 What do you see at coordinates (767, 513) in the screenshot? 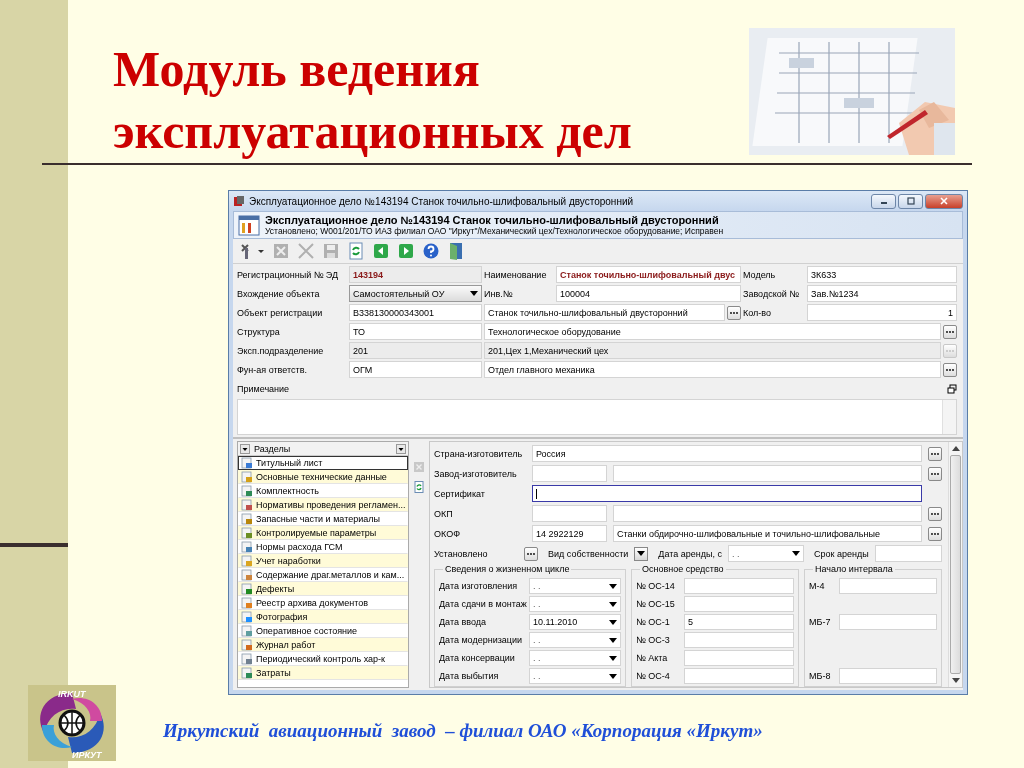
I see `okp-field` at bounding box center [767, 513].